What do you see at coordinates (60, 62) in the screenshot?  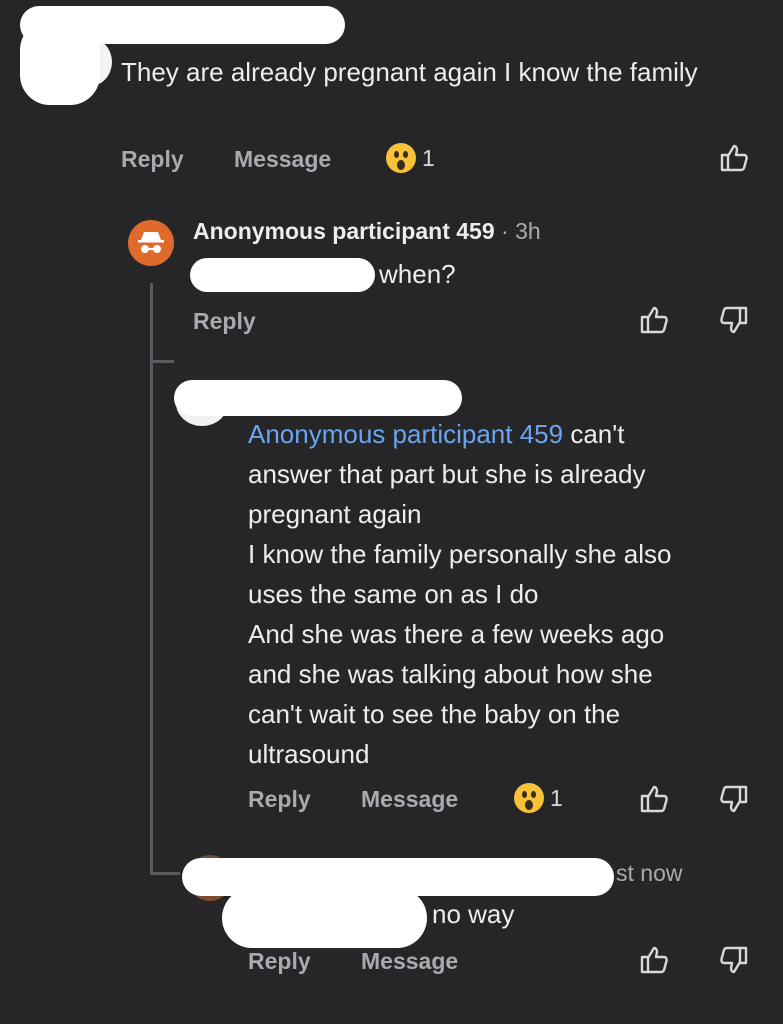 I see `redacted-avatar` at bounding box center [60, 62].